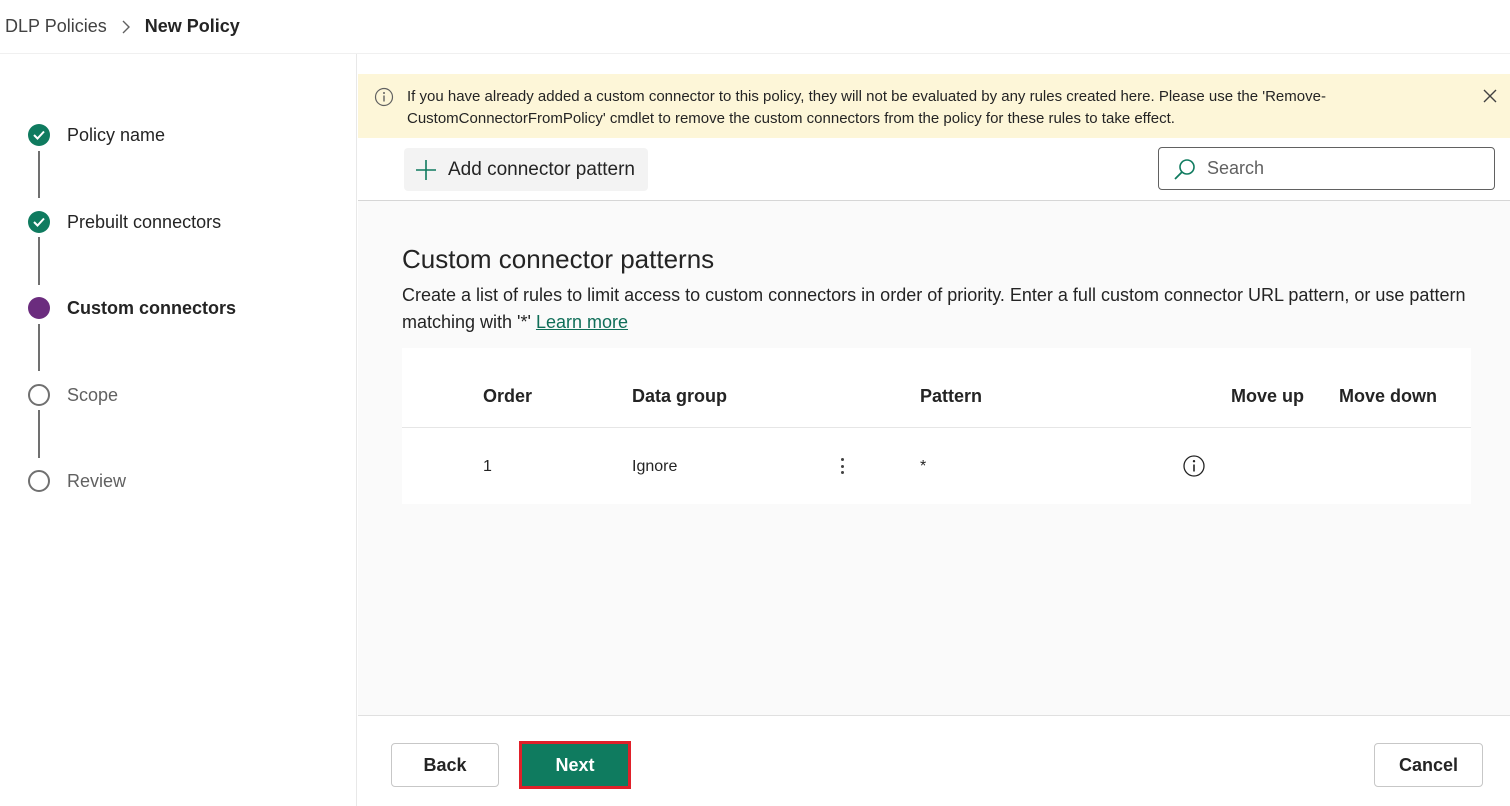  What do you see at coordinates (1490, 96) in the screenshot?
I see `close-icon` at bounding box center [1490, 96].